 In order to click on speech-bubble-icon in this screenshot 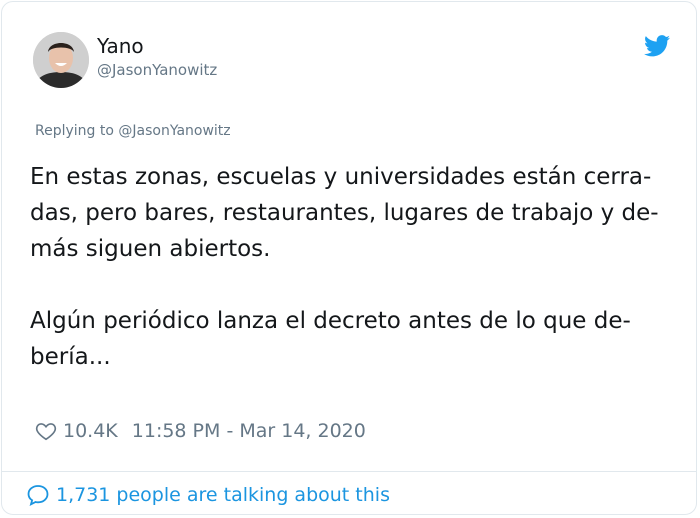, I will do `click(38, 496)`.